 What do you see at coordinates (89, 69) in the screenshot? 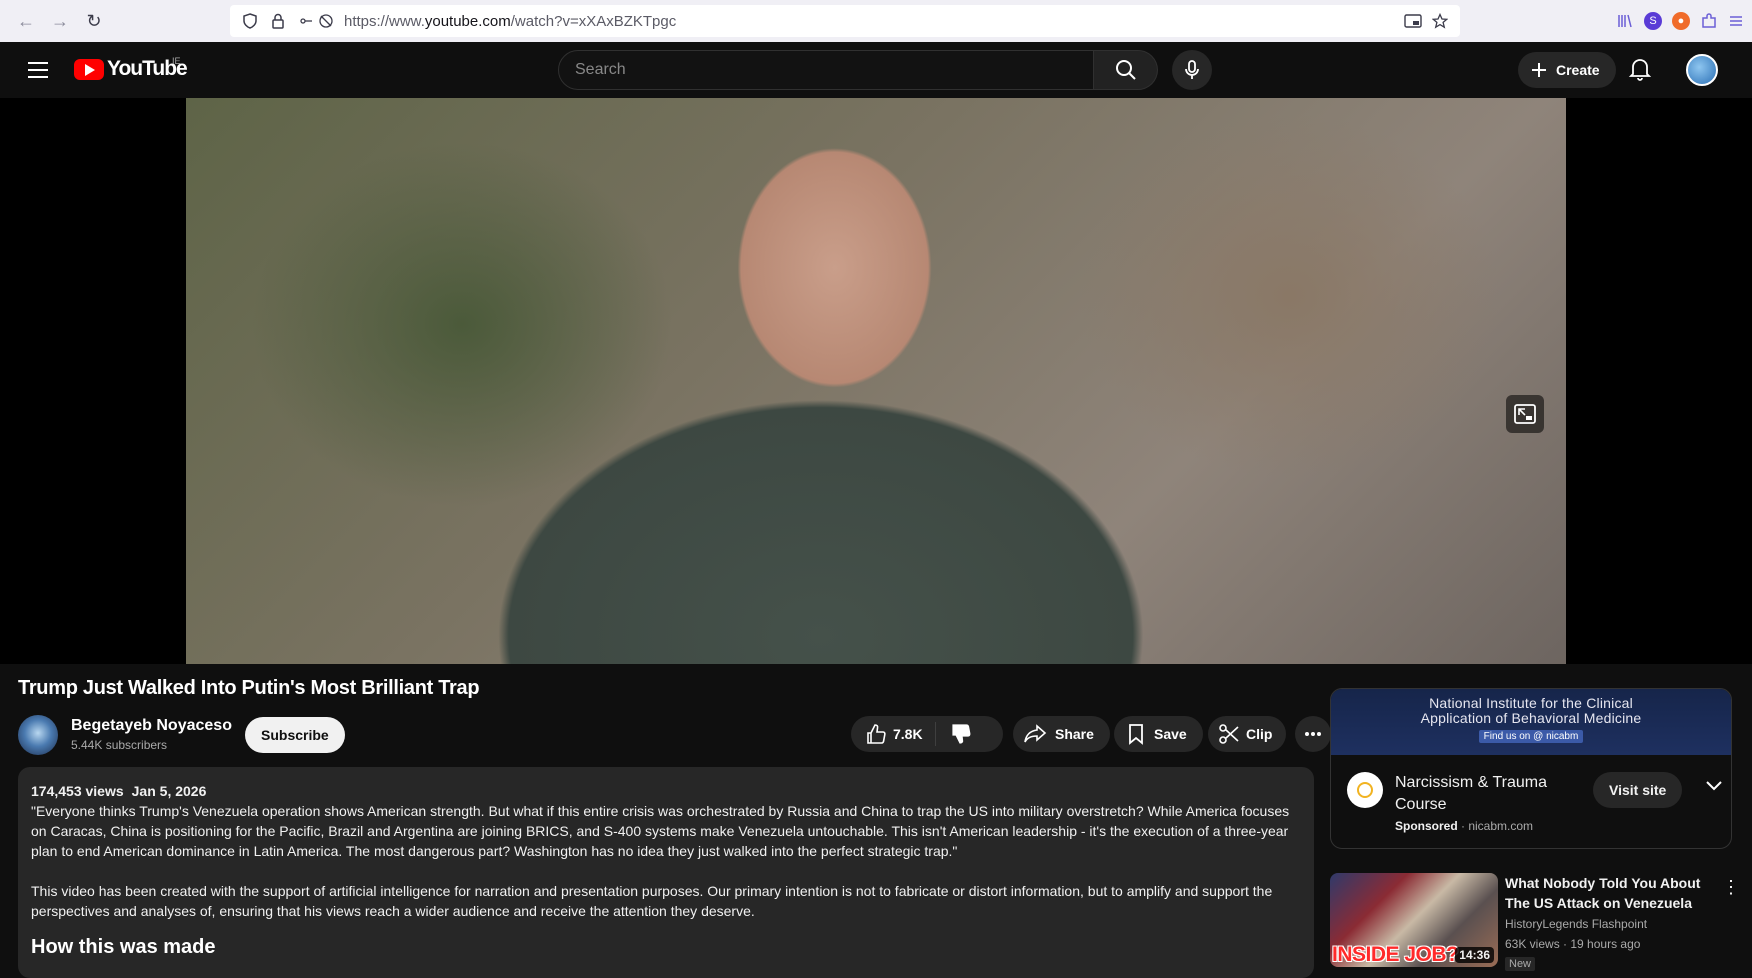
I see `youtube-play-icon` at bounding box center [89, 69].